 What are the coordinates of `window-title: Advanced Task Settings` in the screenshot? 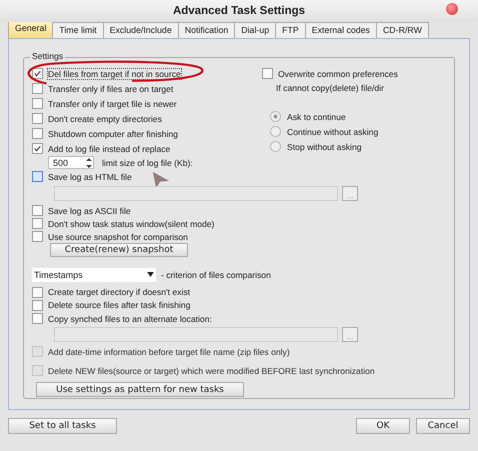 It's located at (239, 11).